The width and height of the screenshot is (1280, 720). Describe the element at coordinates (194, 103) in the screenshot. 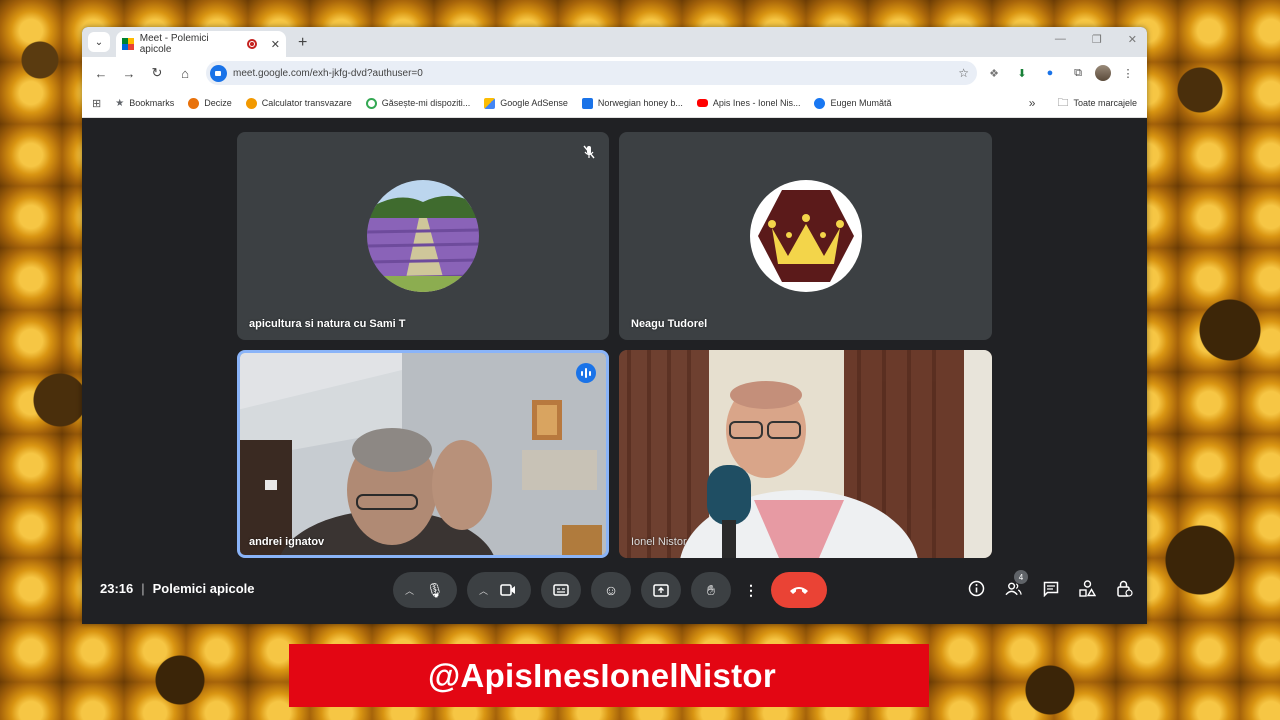

I see `decize-icon` at that location.